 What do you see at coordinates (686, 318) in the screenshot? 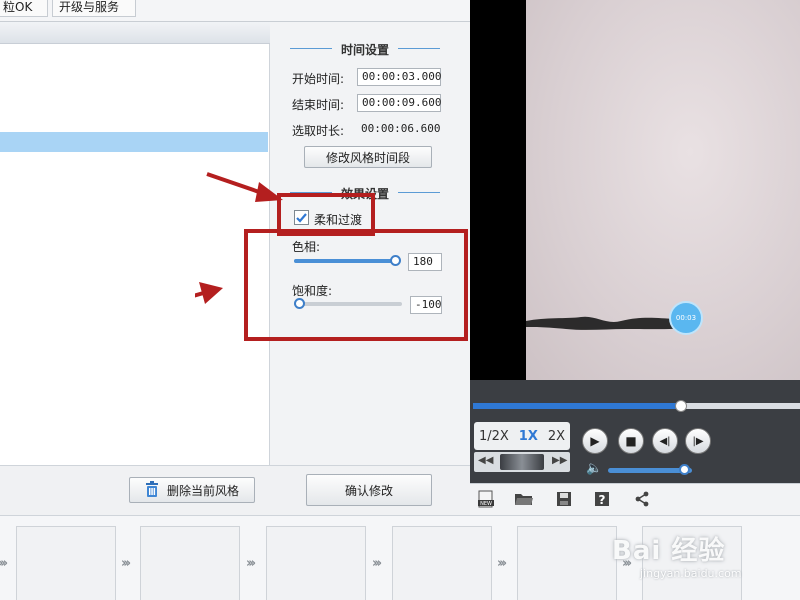
I see `playhead-time-bubble: 00:03` at bounding box center [686, 318].